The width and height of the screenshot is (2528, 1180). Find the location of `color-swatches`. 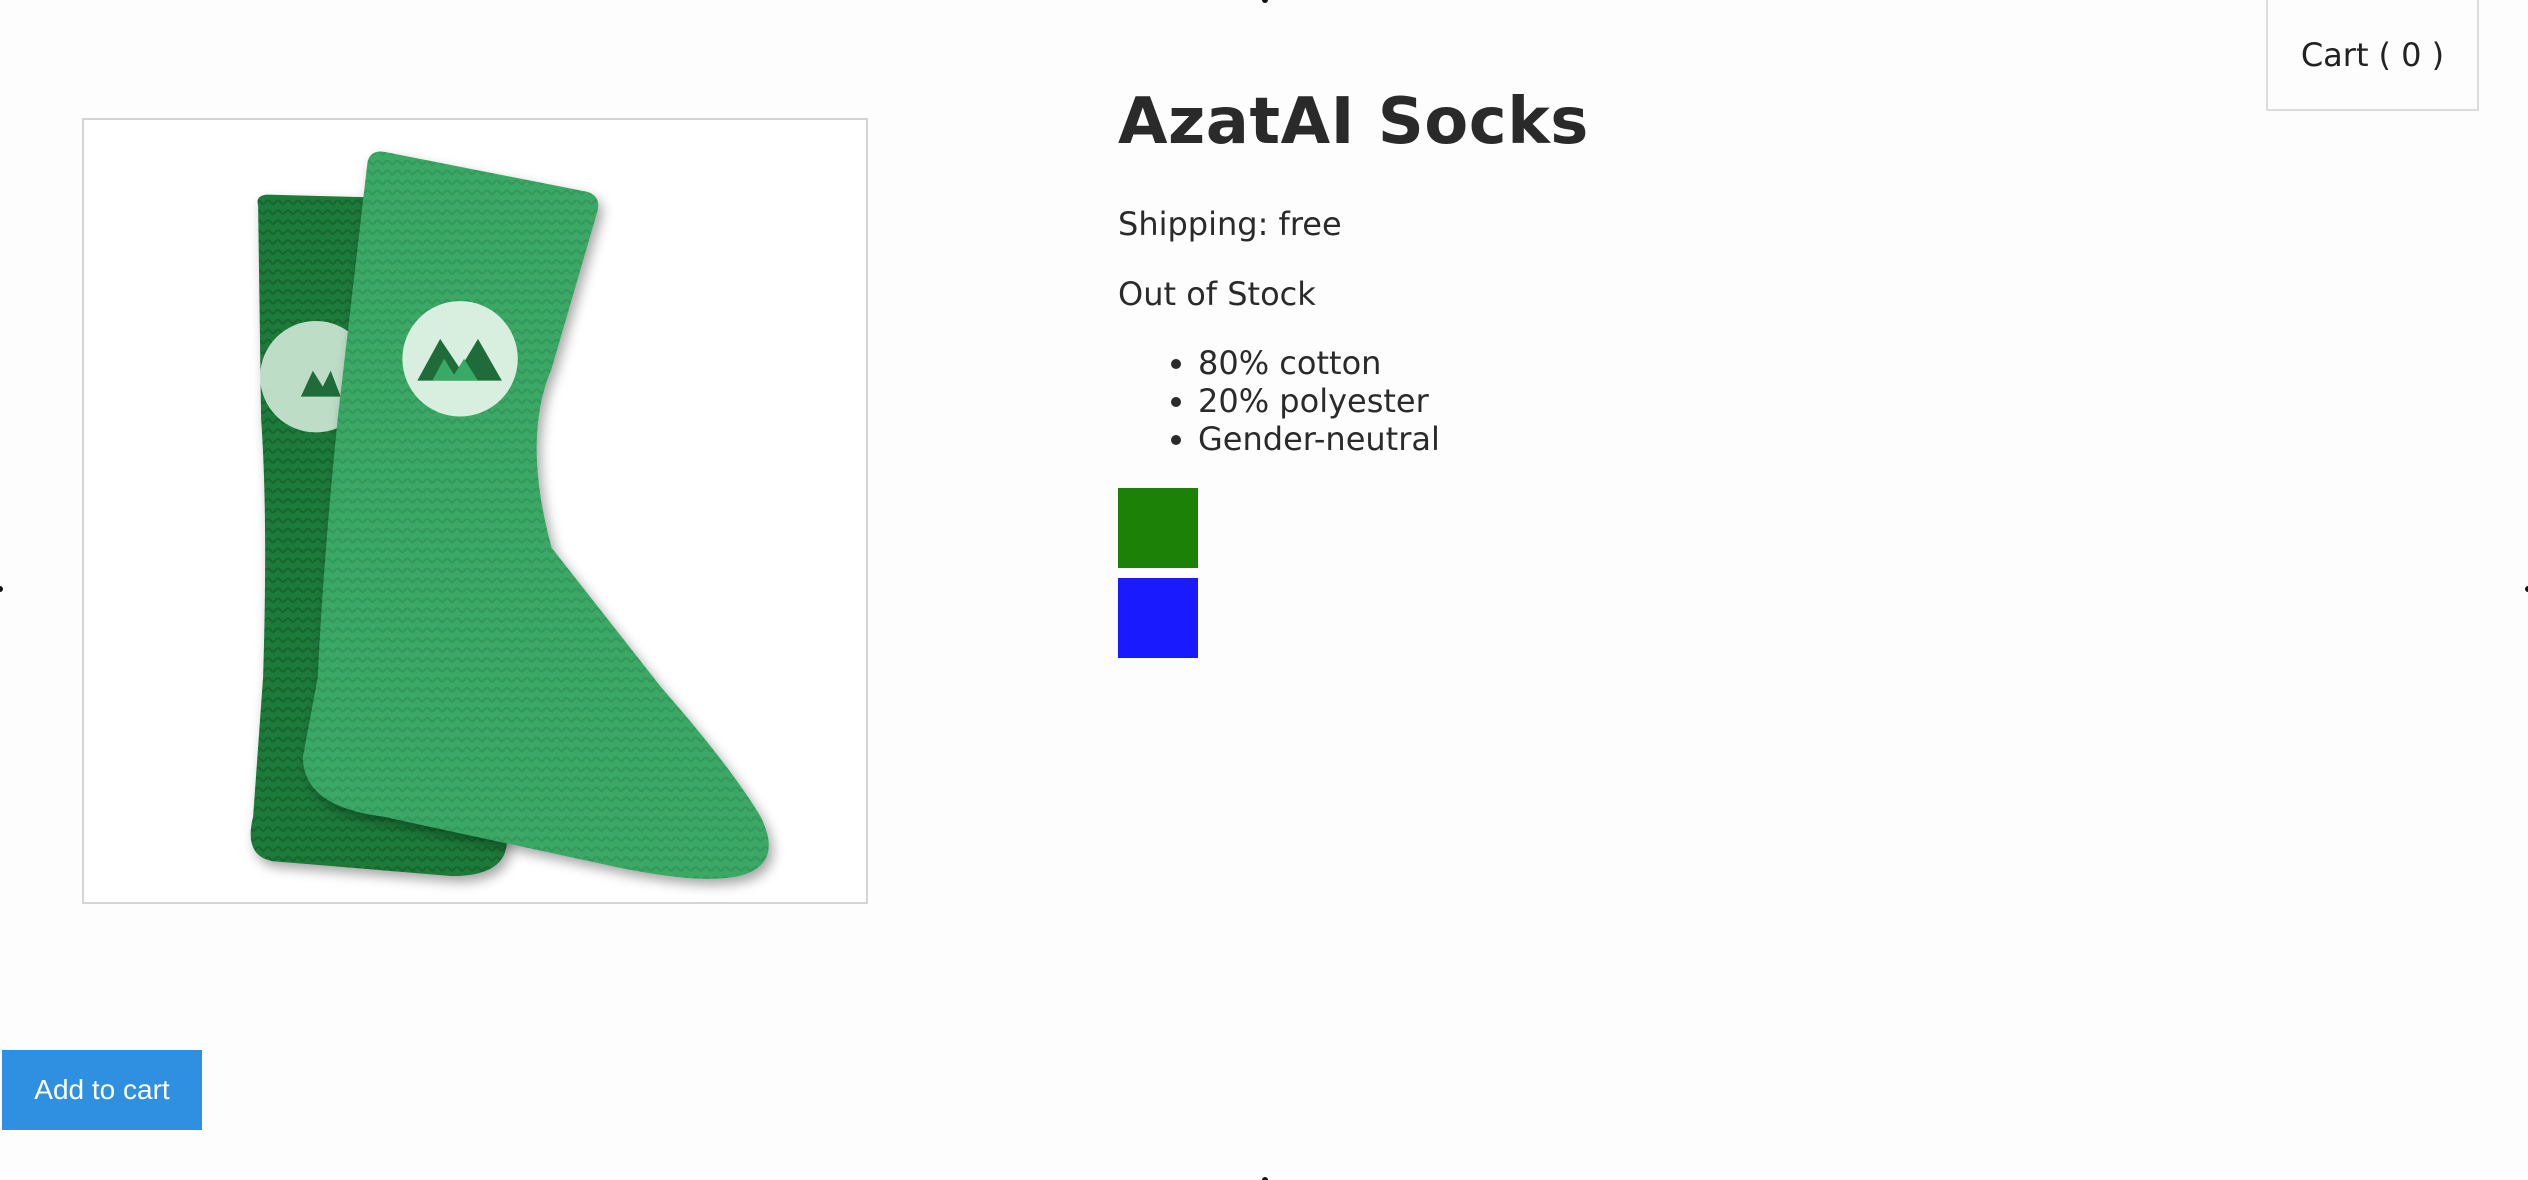

color-swatches is located at coordinates (1668, 573).